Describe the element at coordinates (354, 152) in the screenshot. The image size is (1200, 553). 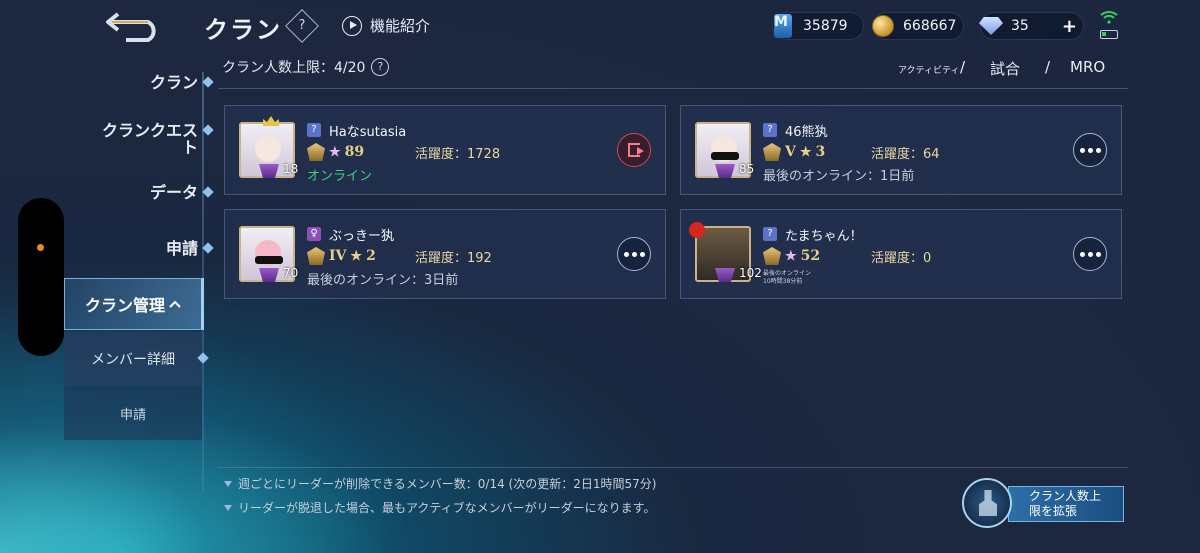
I see `rank-stars: 89` at that location.